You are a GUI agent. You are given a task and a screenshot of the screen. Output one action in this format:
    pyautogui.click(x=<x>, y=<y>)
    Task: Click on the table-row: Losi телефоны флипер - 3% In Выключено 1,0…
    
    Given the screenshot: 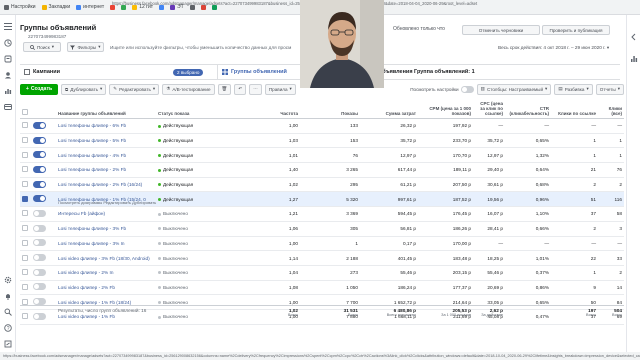 What is the action you would take?
    pyautogui.click(x=322, y=244)
    